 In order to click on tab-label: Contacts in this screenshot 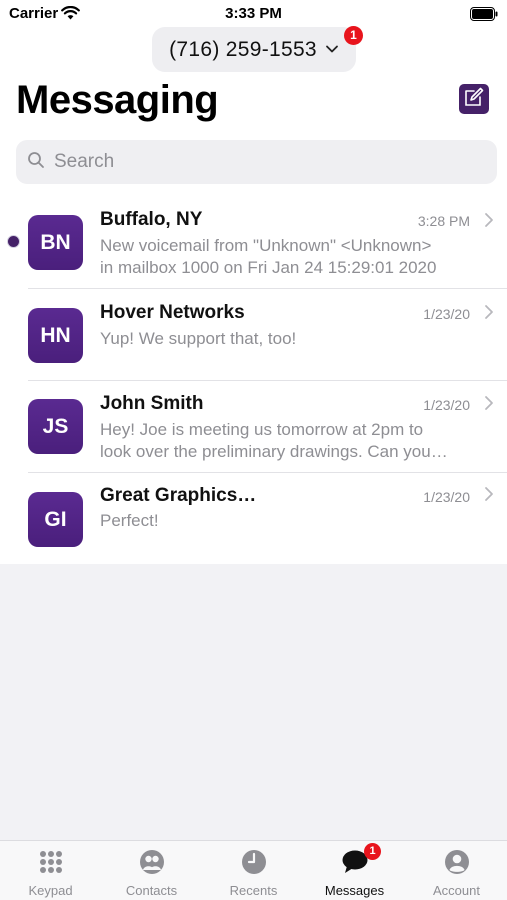, I will do `click(151, 890)`.